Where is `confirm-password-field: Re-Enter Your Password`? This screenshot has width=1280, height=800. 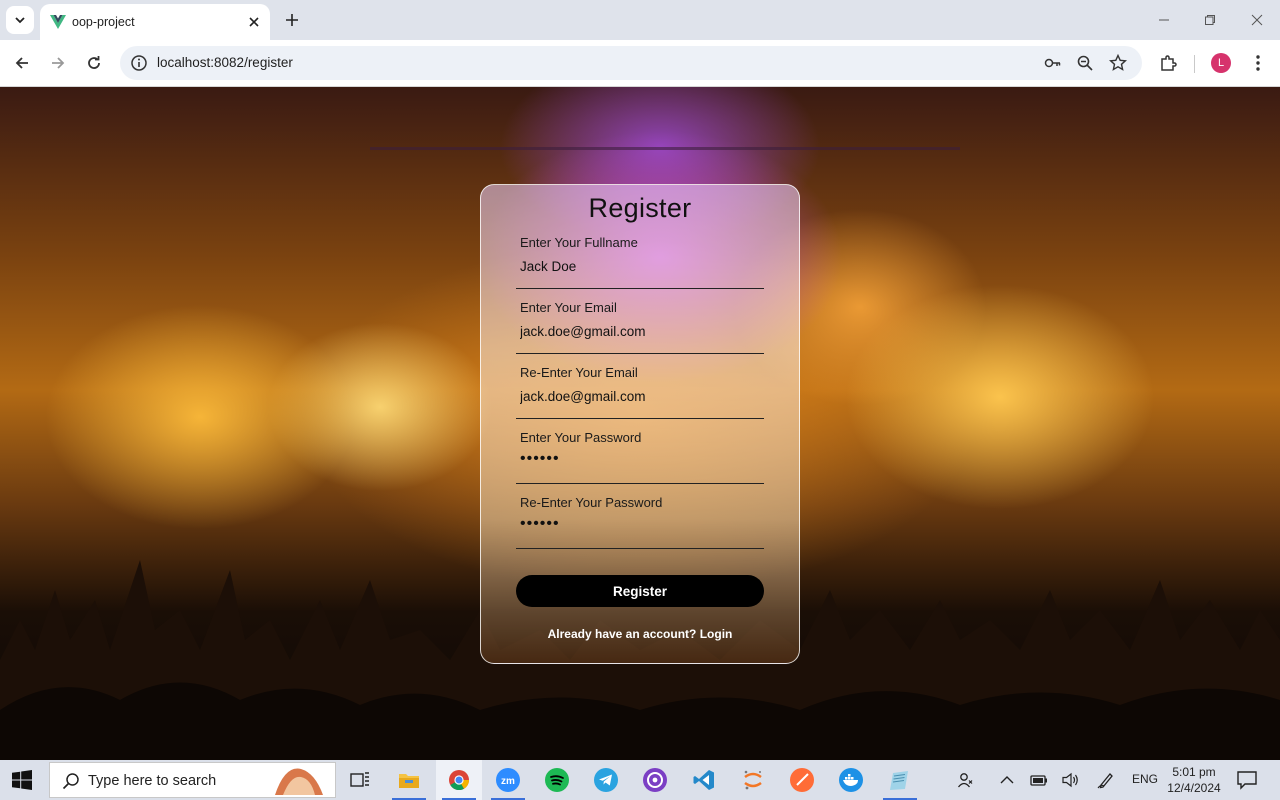
confirm-password-field: Re-Enter Your Password is located at coordinates (640, 522).